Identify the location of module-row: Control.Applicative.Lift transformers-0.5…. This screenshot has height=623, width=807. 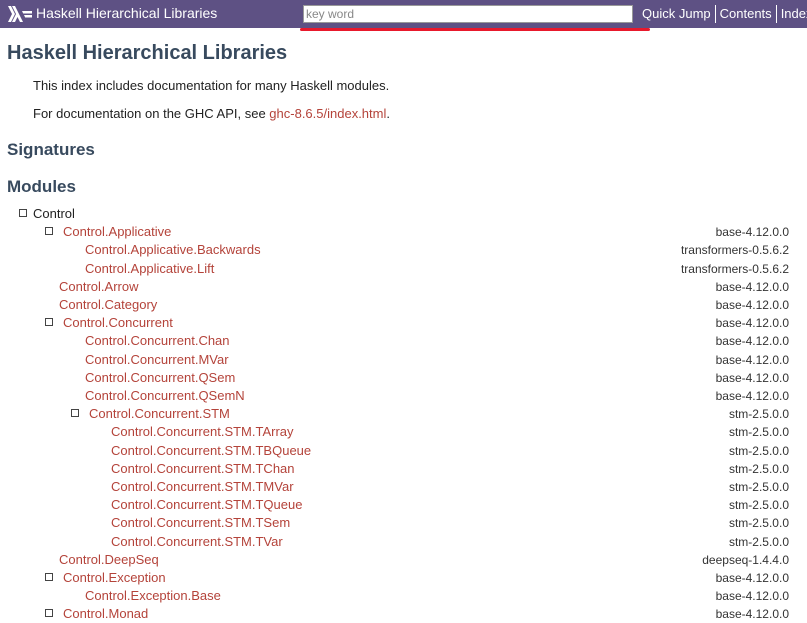
(403, 269).